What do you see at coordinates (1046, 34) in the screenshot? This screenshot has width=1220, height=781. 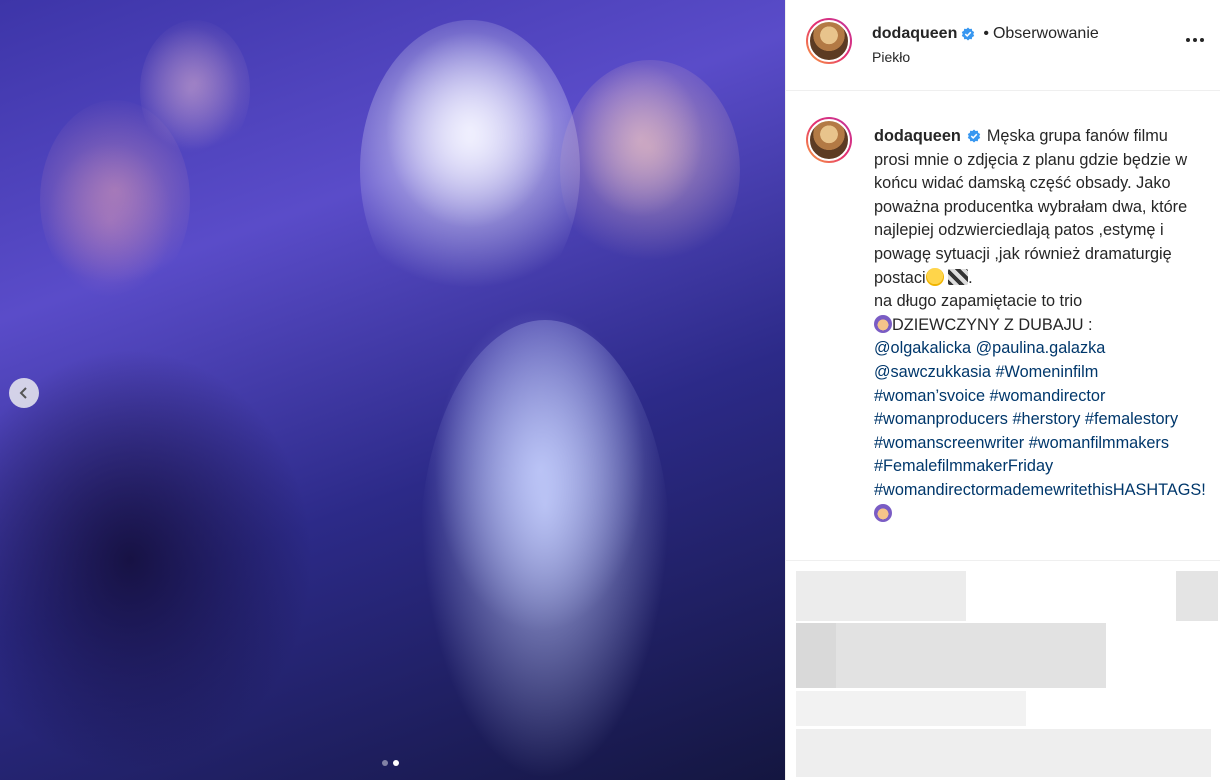 I see `following-button: Obserwowanie` at bounding box center [1046, 34].